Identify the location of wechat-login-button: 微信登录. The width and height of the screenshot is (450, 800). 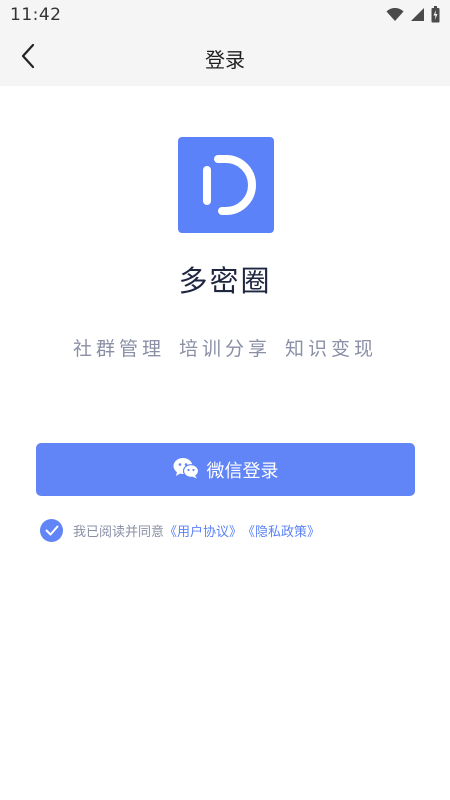
(225, 469).